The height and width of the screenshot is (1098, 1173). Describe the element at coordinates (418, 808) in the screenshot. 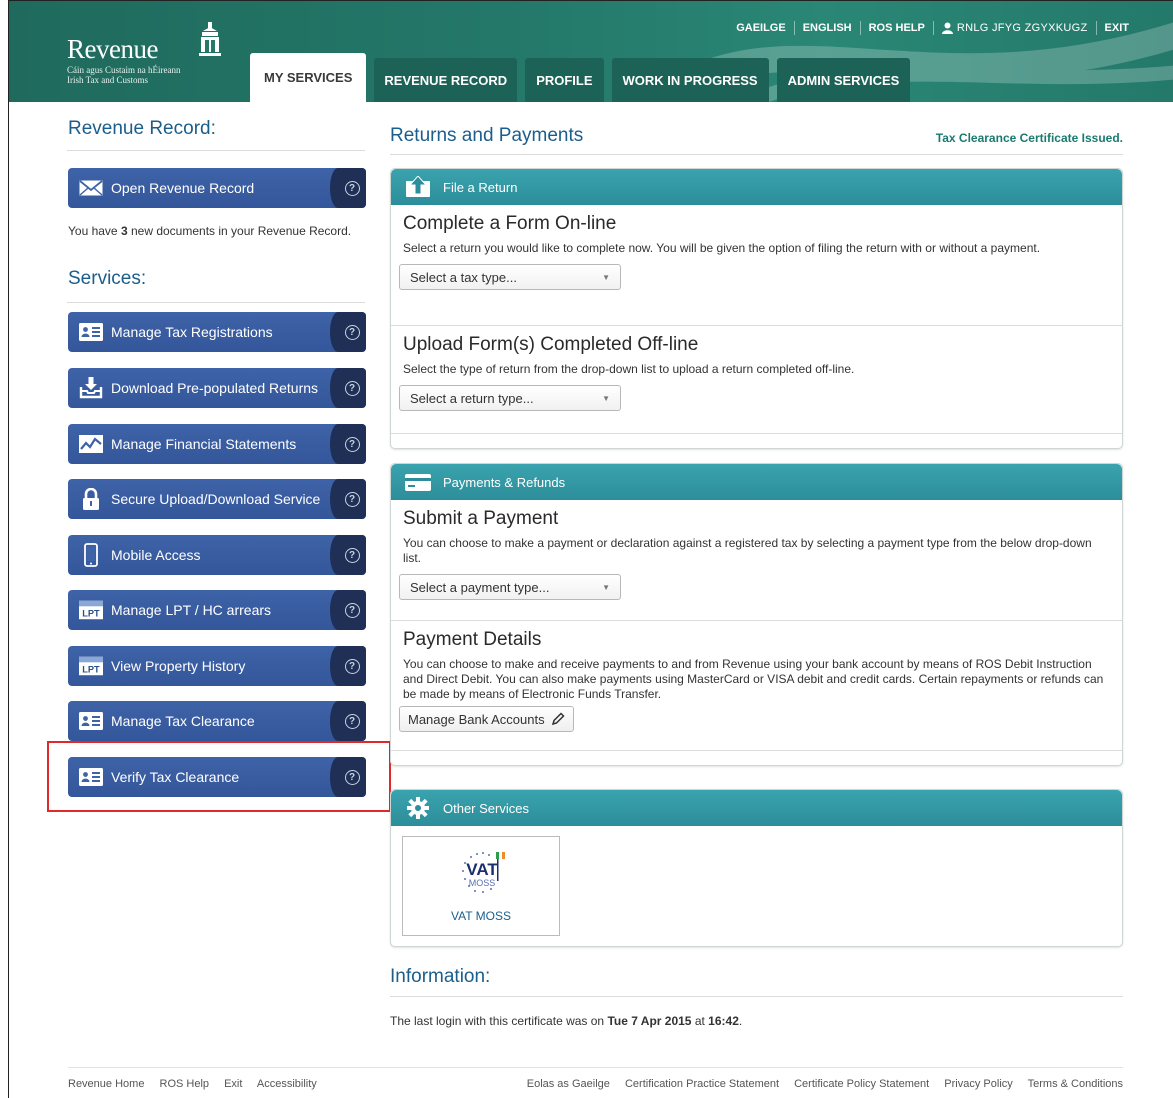

I see `gear-icon` at that location.